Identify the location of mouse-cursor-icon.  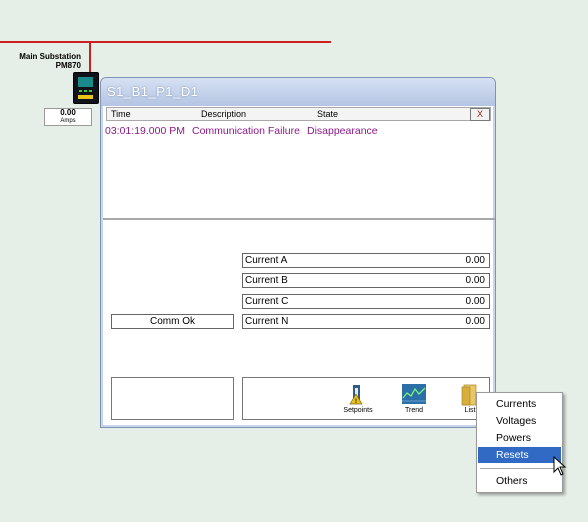
(560, 466).